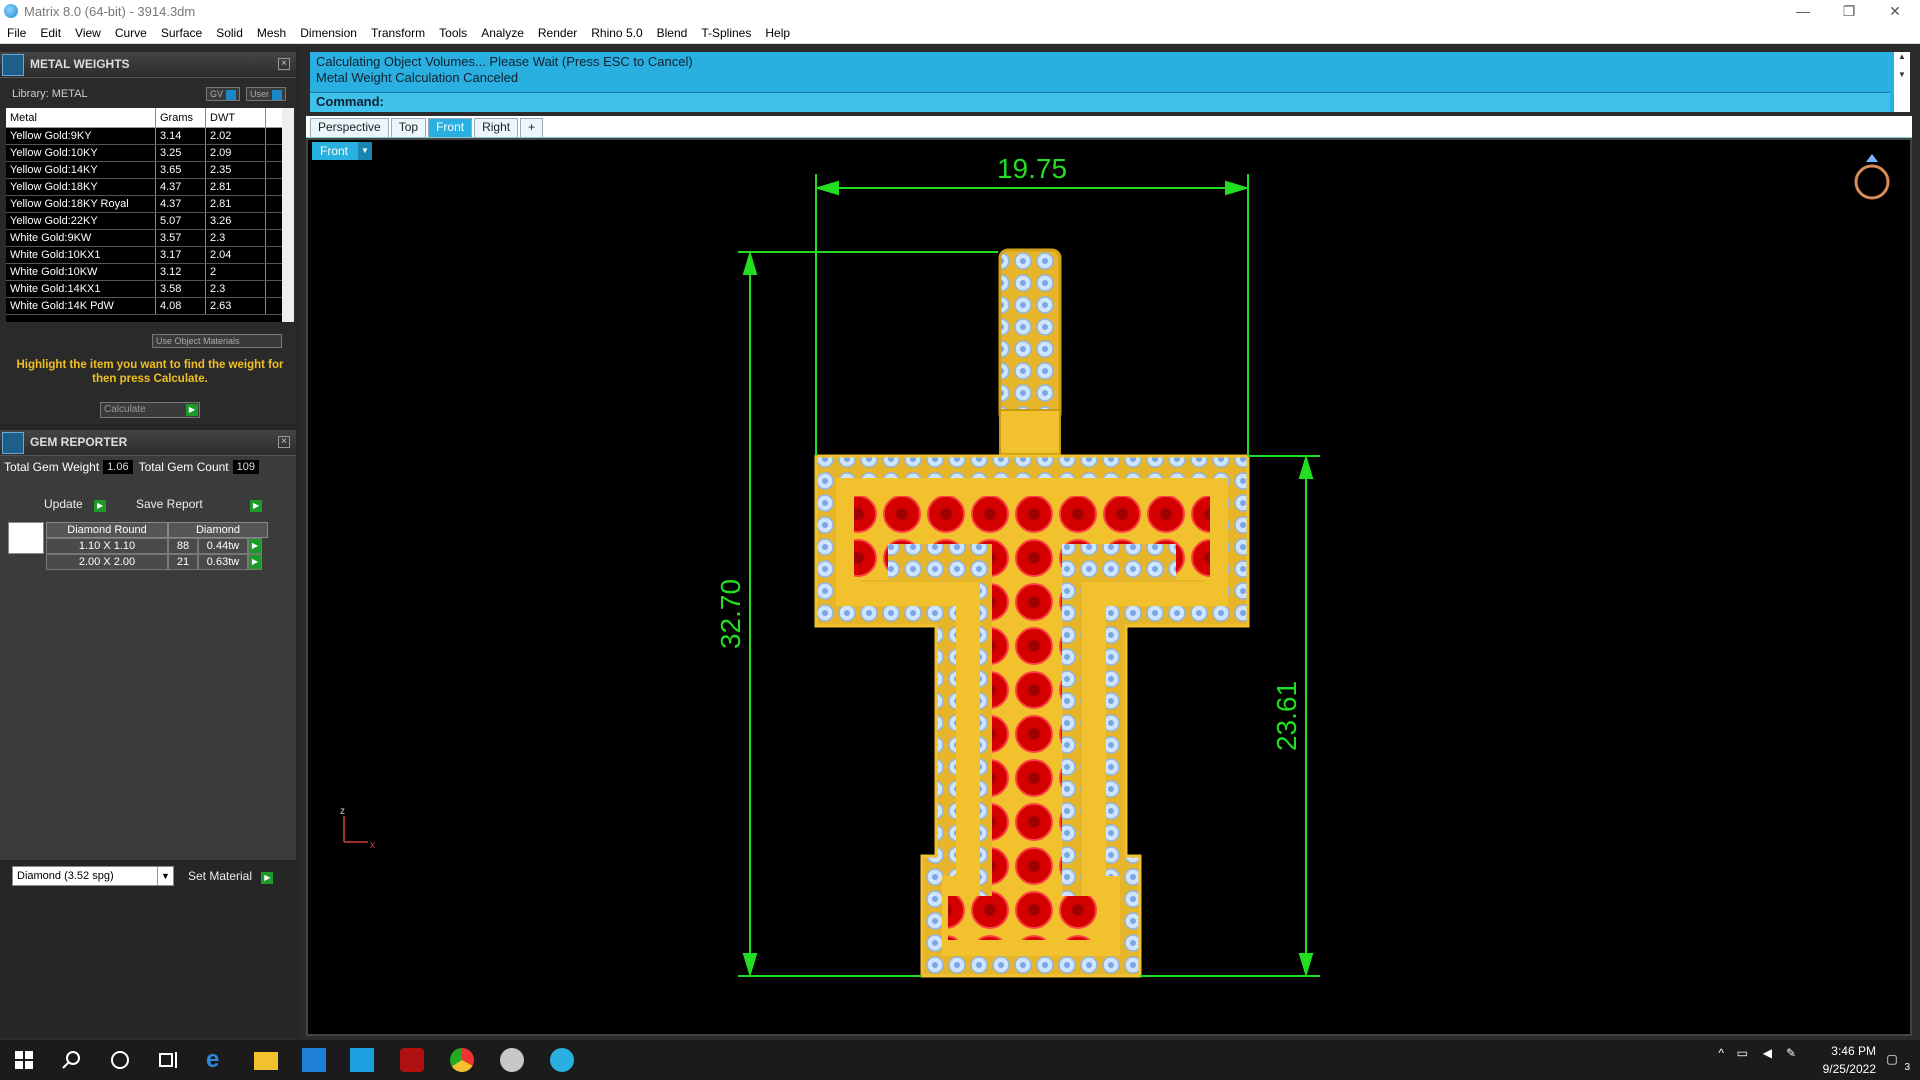  I want to click on table-row: White Gold:14KX1 3.58 2.3, so click(144, 289).